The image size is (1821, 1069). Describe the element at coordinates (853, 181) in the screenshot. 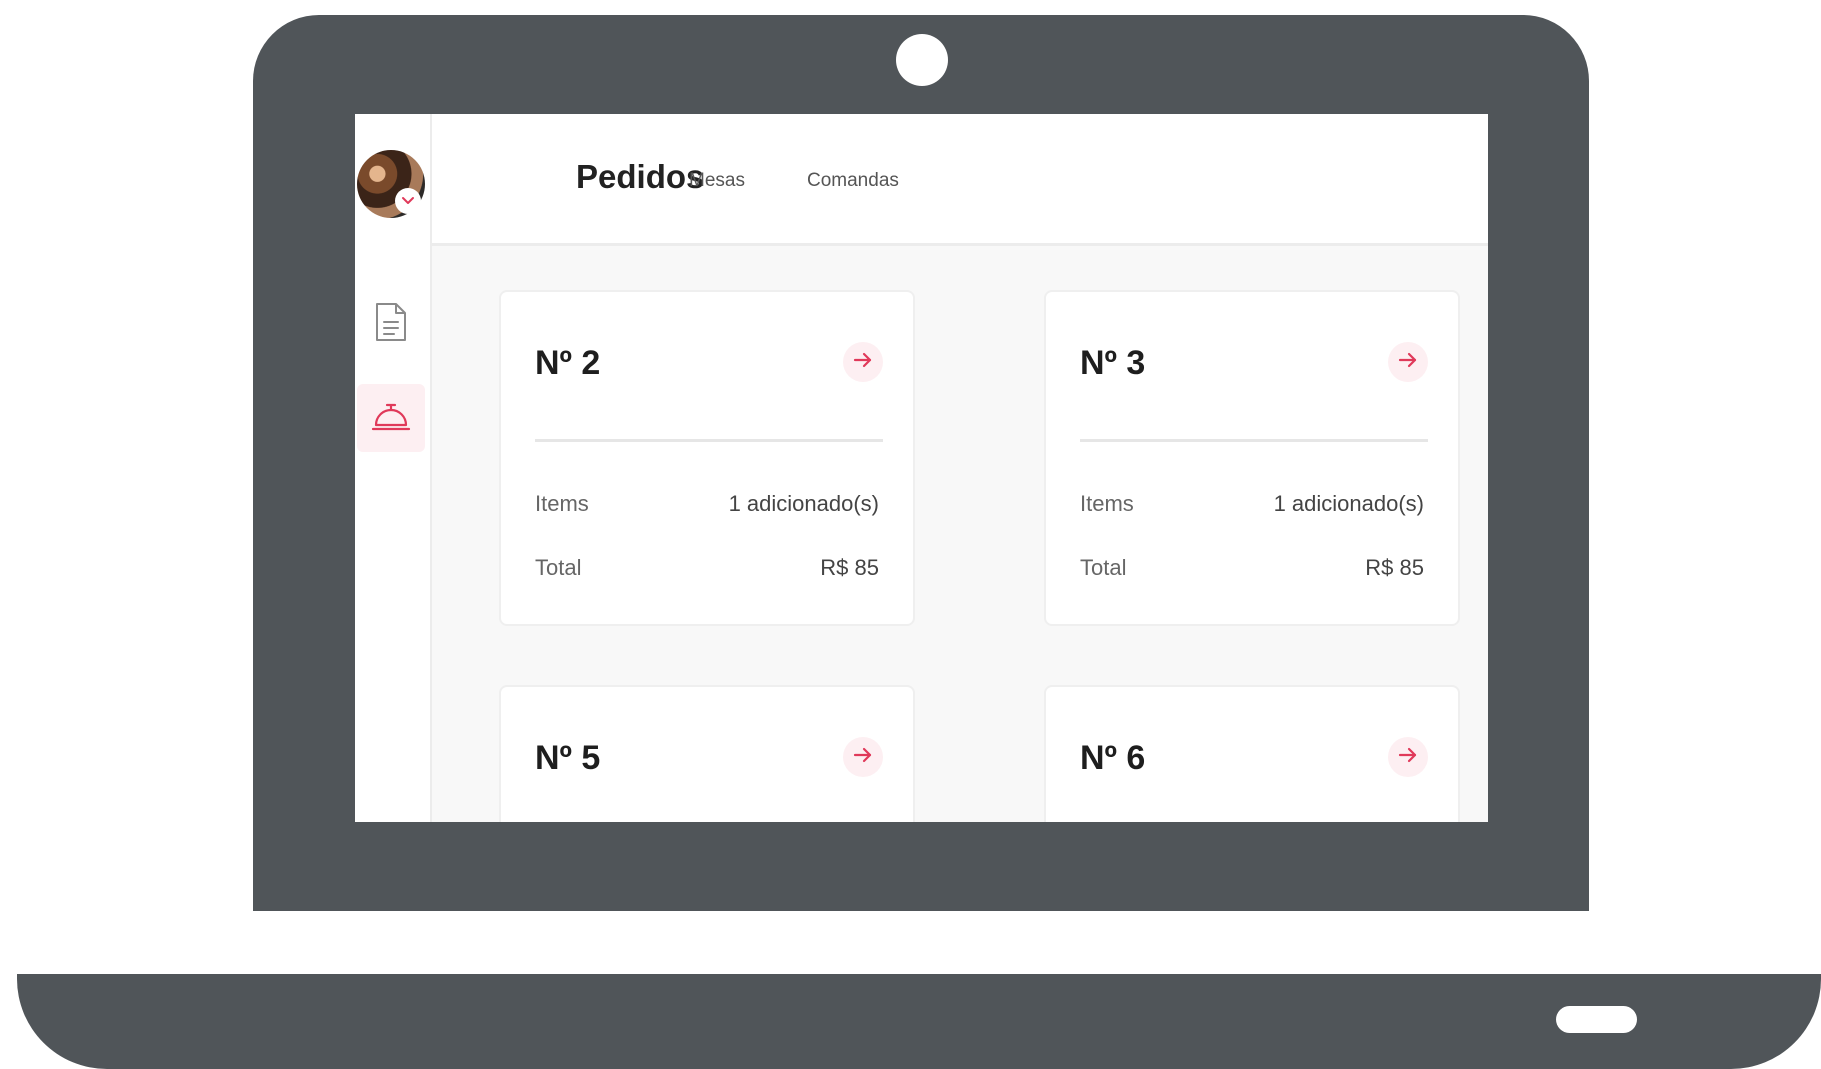

I see `tab-comandas: Comandas` at that location.